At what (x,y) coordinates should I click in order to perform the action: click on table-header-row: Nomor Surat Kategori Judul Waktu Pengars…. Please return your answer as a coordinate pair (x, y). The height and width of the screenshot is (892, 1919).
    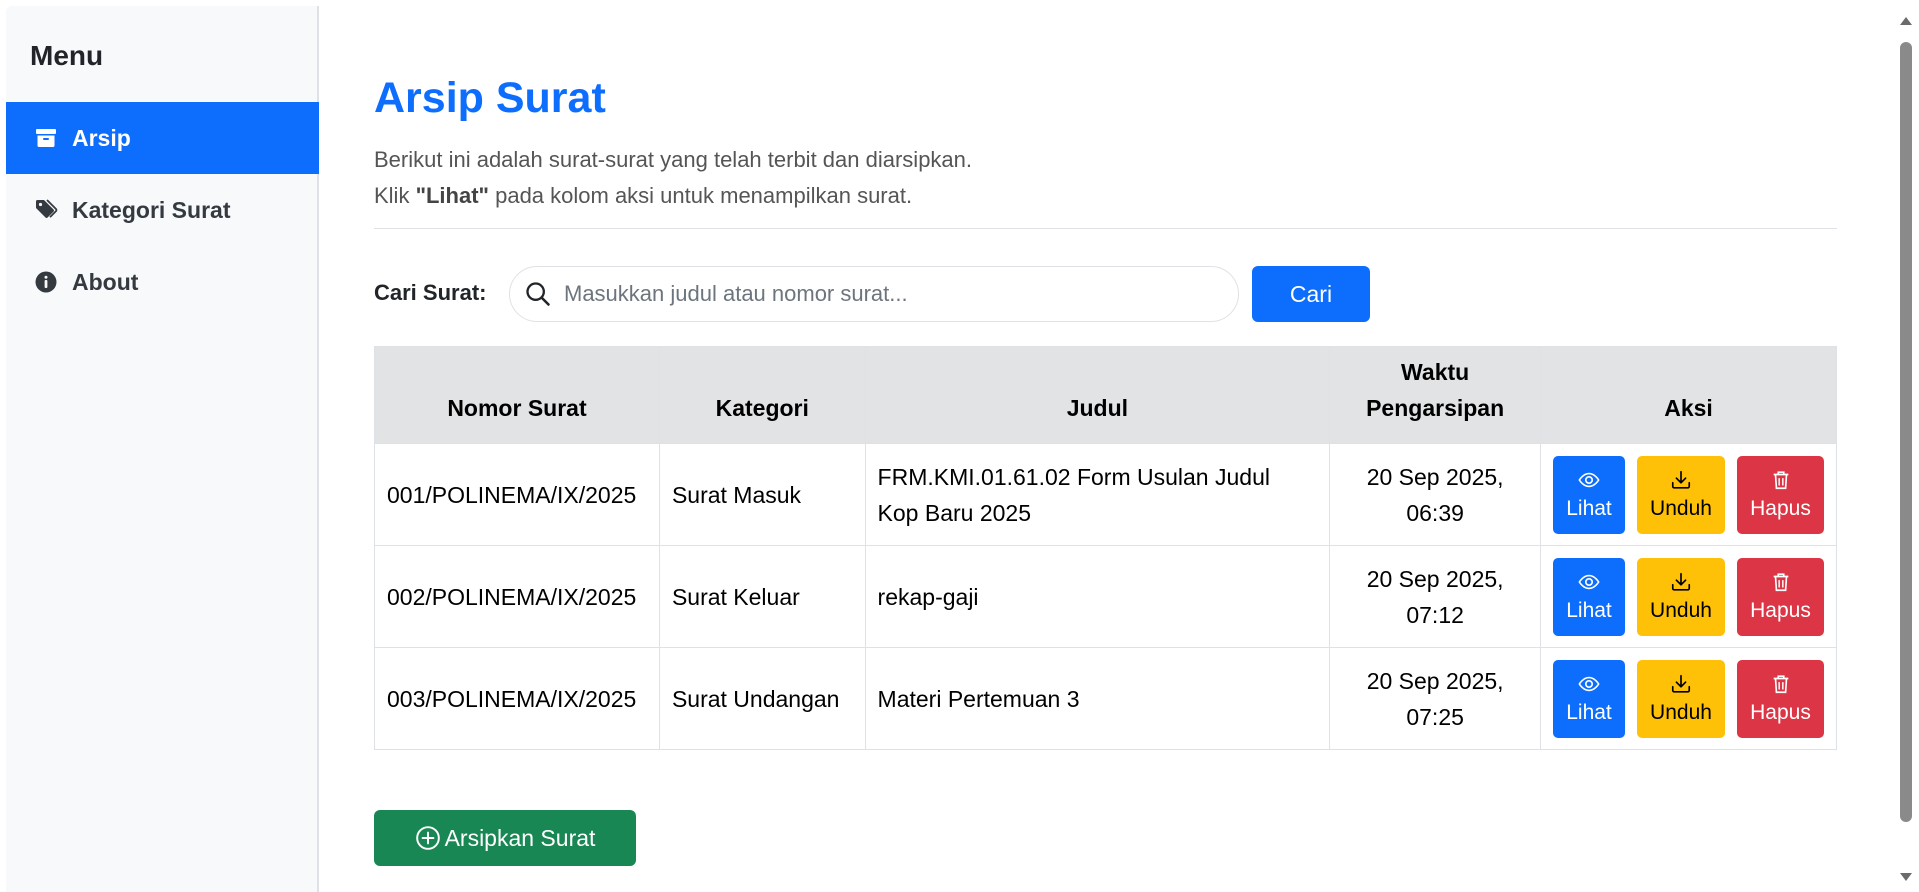
    Looking at the image, I should click on (1105, 395).